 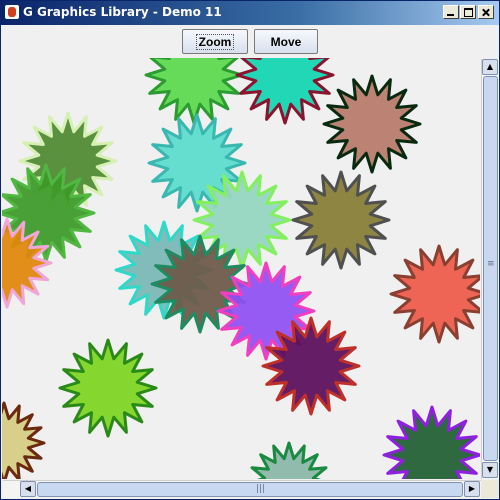 I want to click on scroll-left-arrow-icon: ◀, so click(x=28, y=489).